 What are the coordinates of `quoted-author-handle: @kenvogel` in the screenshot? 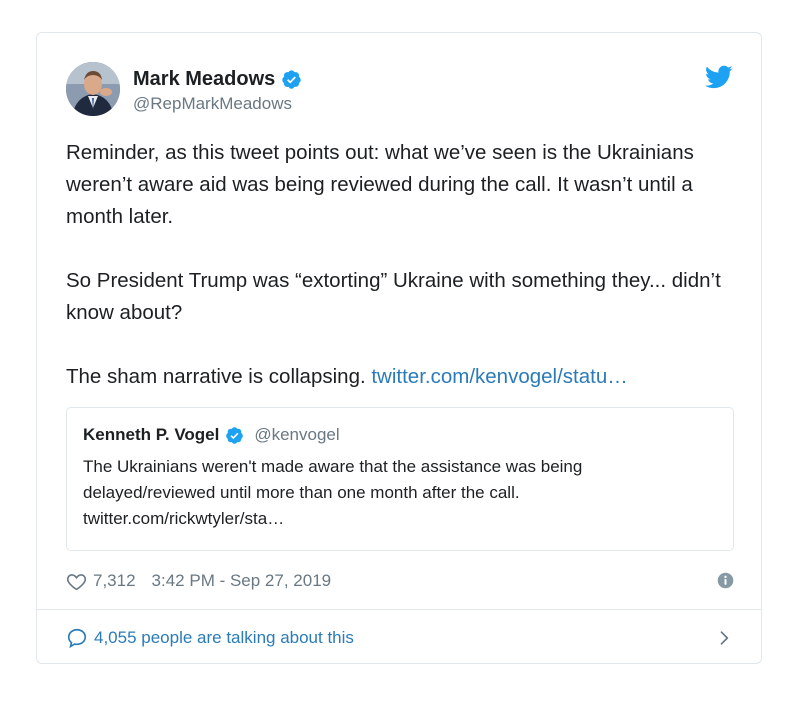 It's located at (297, 434).